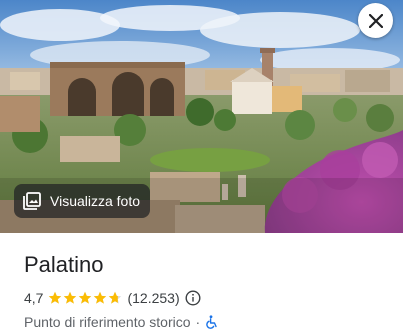  I want to click on category-row: Punto di riferimento storico ·, so click(204, 322).